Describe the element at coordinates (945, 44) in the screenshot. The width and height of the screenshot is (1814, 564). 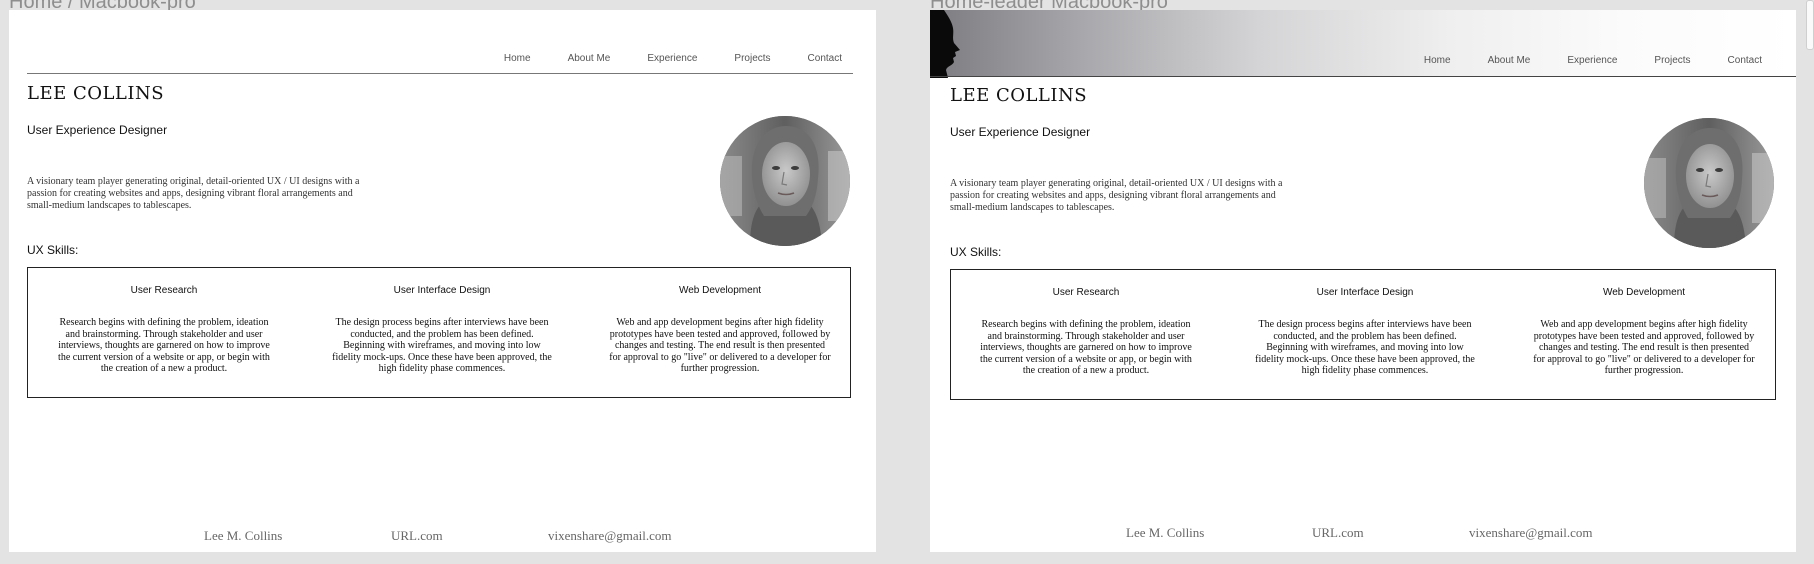
I see `face-silhouette-icon` at that location.